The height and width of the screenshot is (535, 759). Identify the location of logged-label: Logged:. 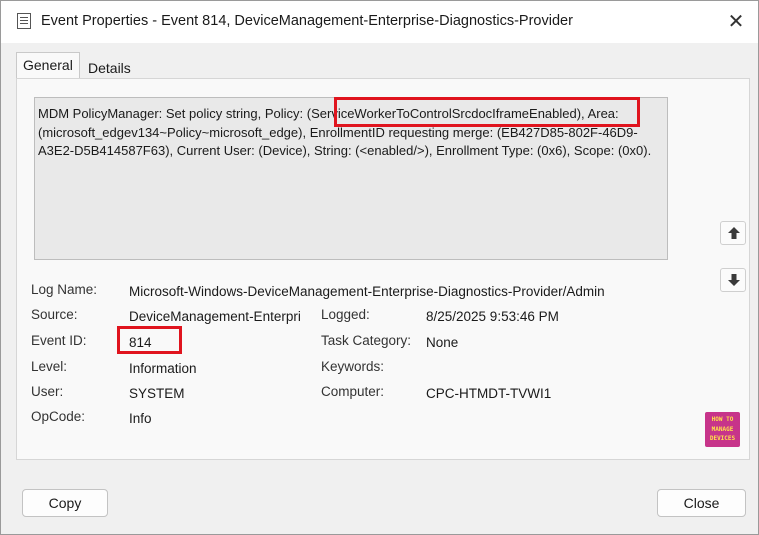
(345, 314).